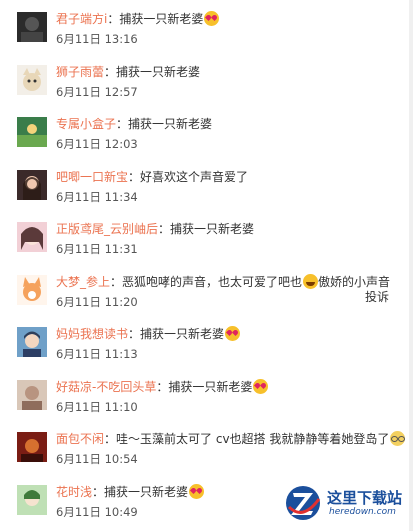  Describe the element at coordinates (362, 512) in the screenshot. I see `watermark-url: heredown.com` at that location.